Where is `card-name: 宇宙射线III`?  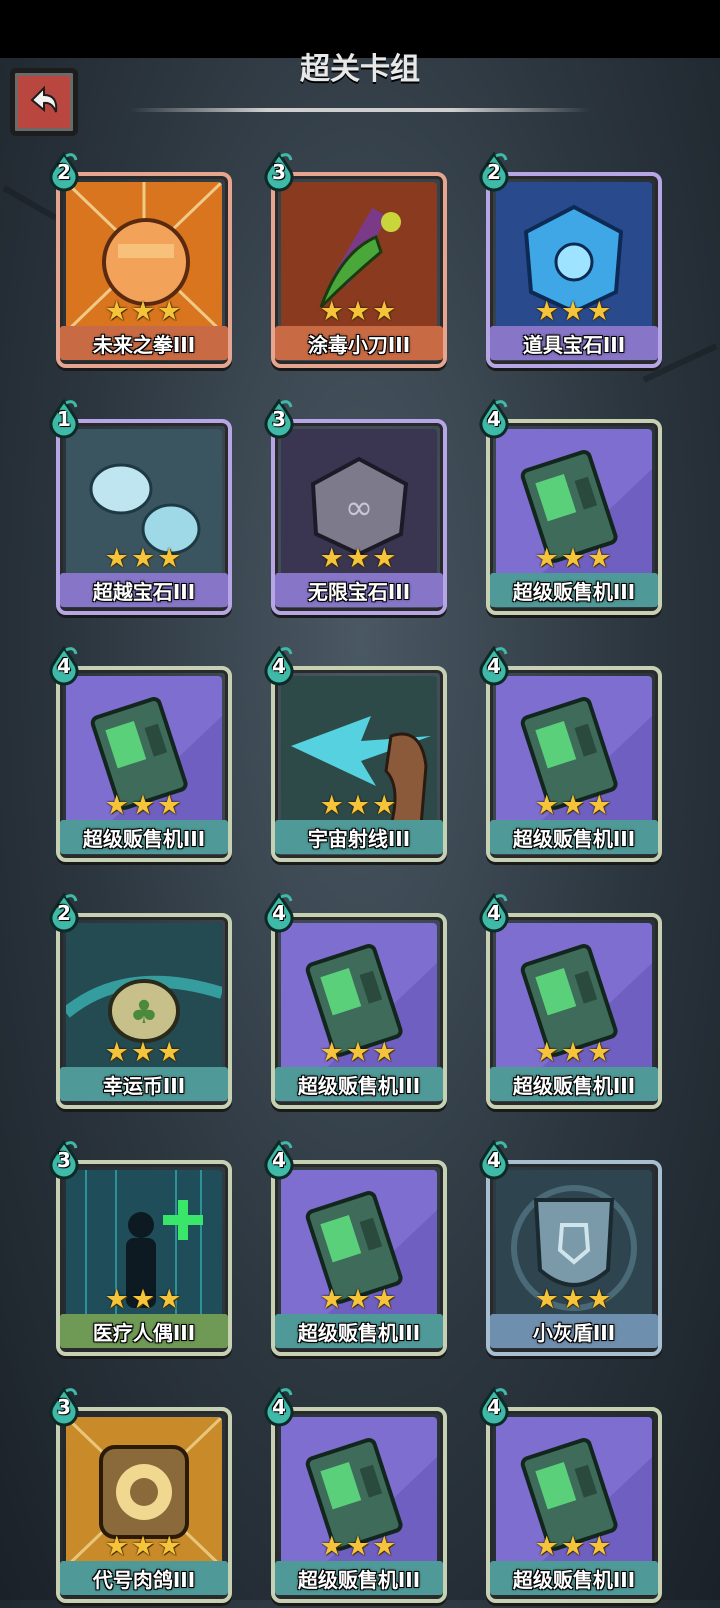 card-name: 宇宙射线III is located at coordinates (359, 837).